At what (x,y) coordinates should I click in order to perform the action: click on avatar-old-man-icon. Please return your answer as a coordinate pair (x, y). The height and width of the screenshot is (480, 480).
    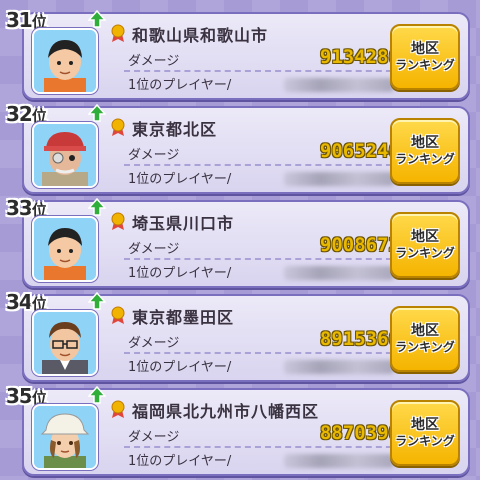
    Looking at the image, I should click on (65, 155).